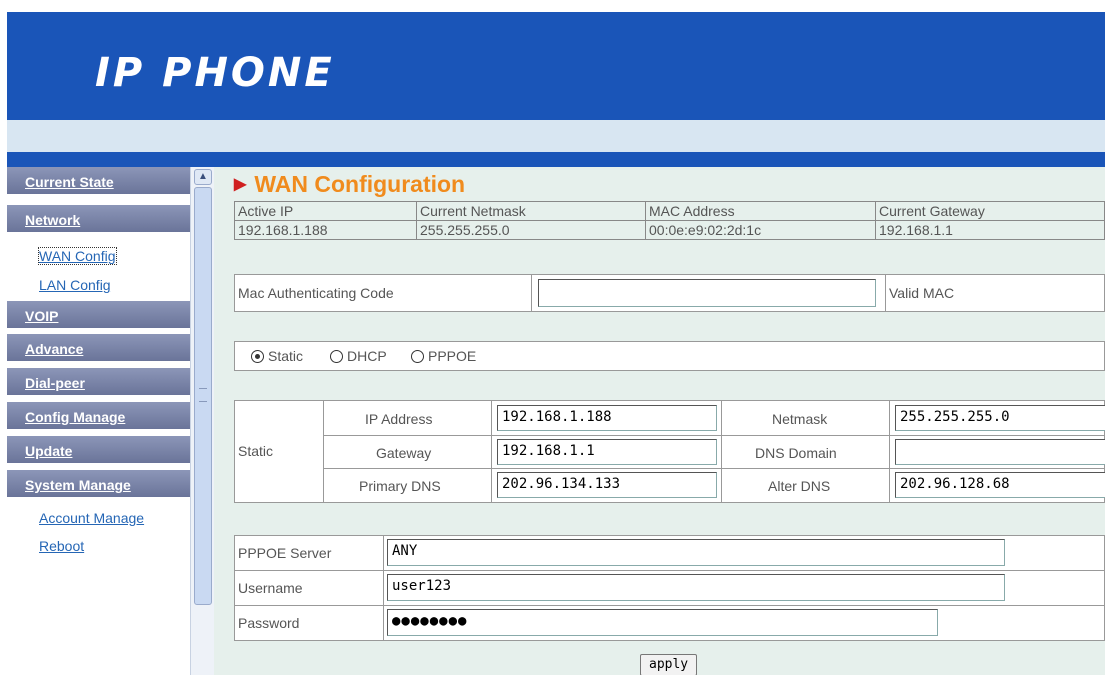 This screenshot has width=1105, height=675. I want to click on nav-lan-config: LAN Config, so click(75, 285).